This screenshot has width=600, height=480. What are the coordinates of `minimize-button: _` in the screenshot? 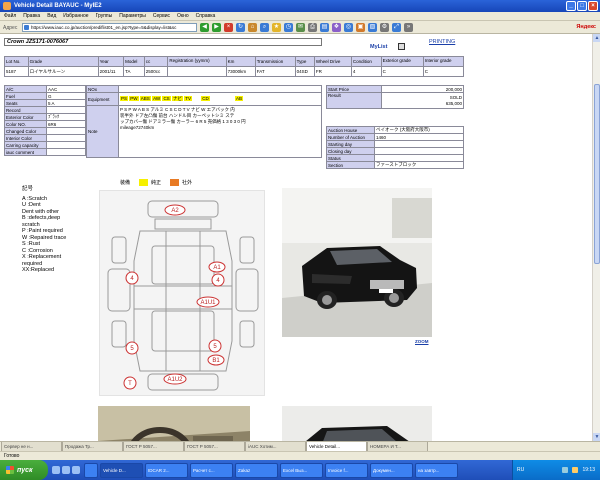 It's located at (571, 6).